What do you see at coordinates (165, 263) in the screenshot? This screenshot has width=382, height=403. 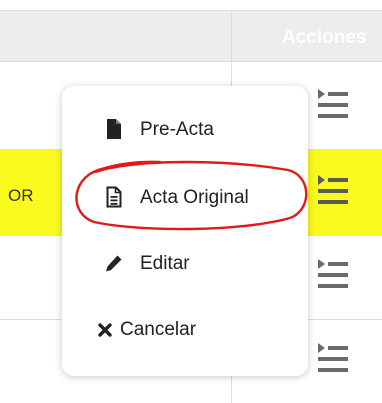 I see `menu-item-label: Editar` at bounding box center [165, 263].